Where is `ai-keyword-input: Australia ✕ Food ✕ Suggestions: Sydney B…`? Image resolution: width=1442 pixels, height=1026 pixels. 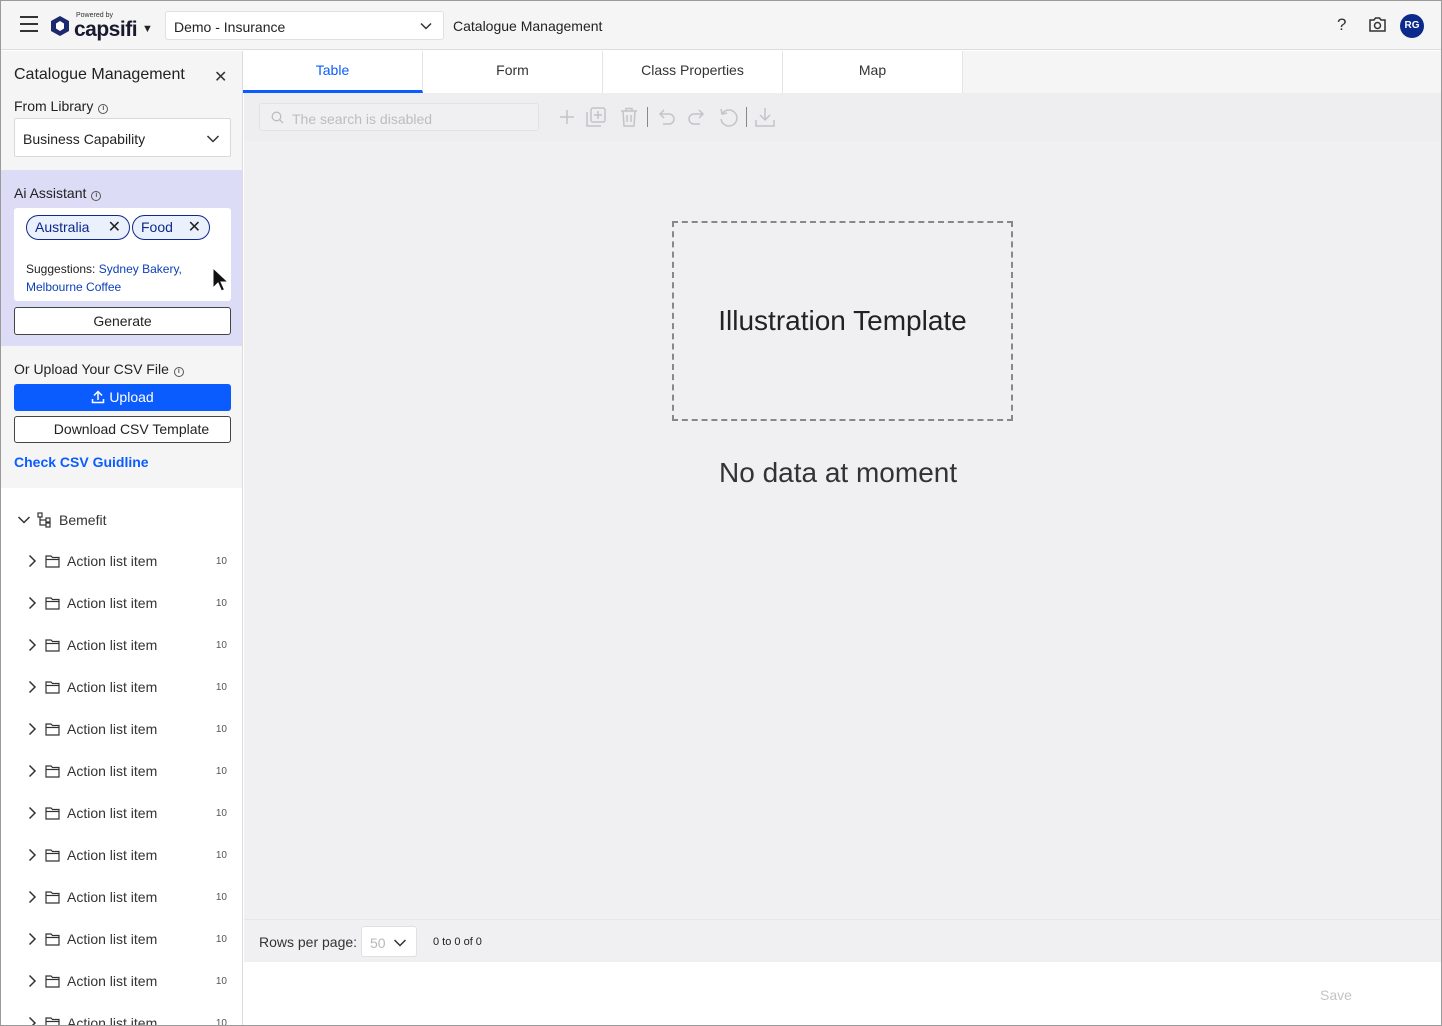
ai-keyword-input: Australia ✕ Food ✕ Suggestions: Sydney B… is located at coordinates (122, 254).